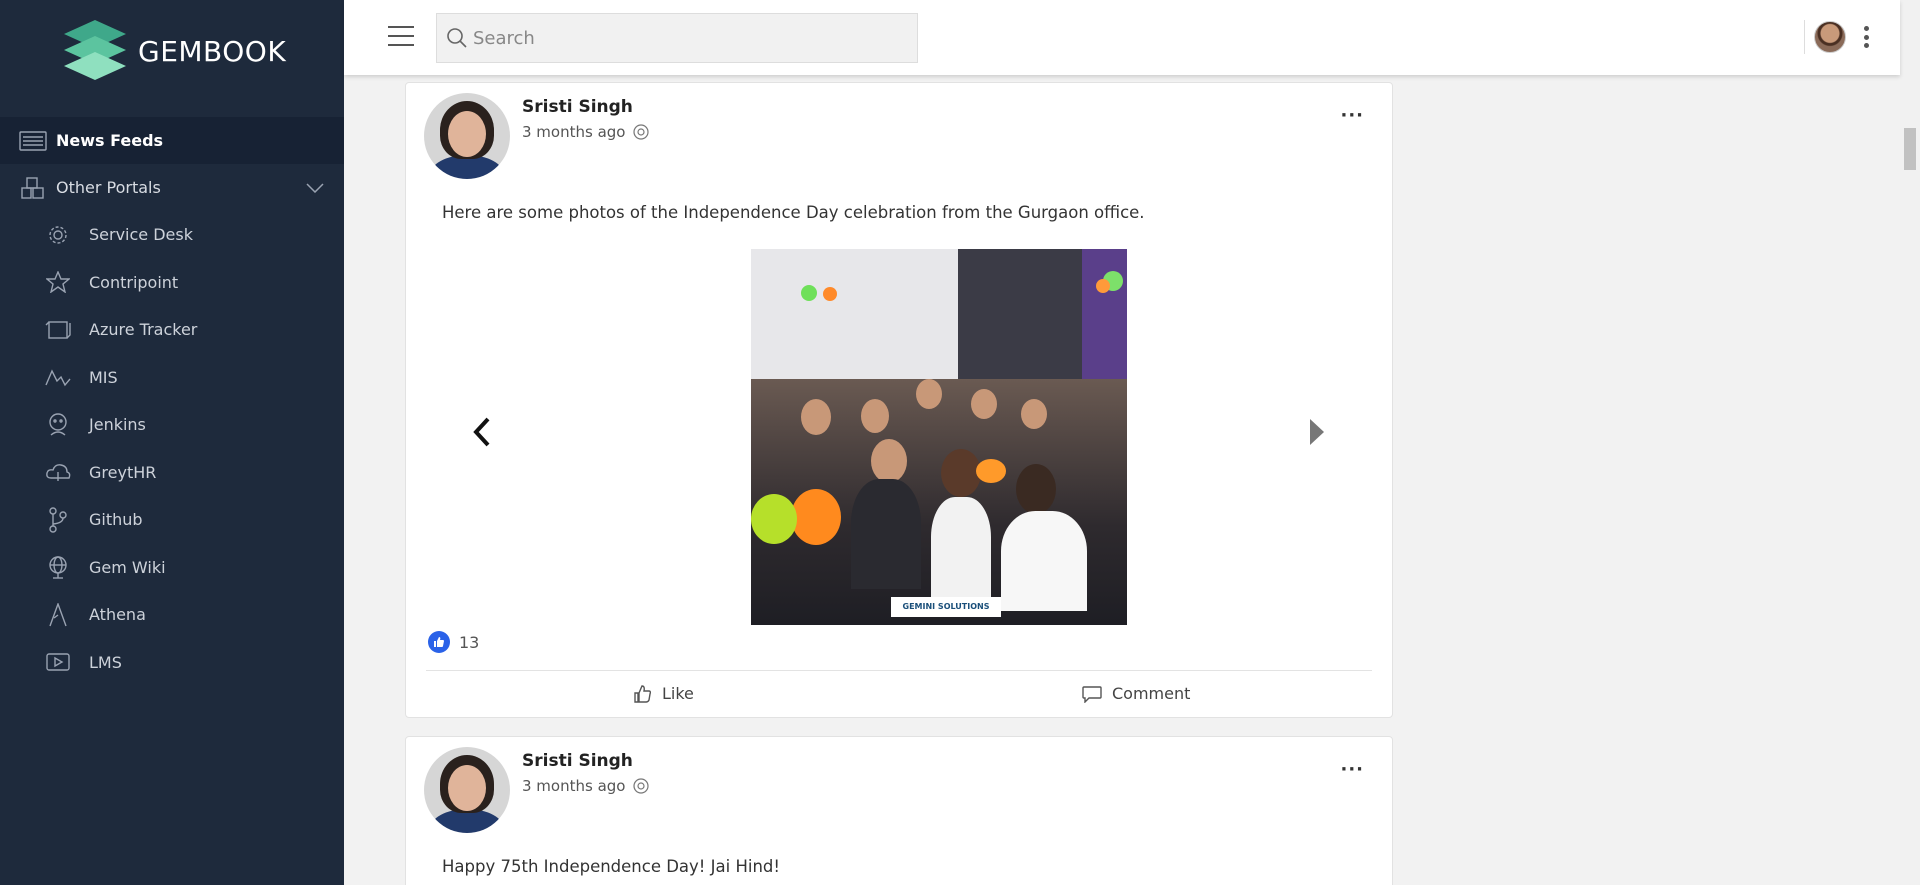 The image size is (1920, 885). Describe the element at coordinates (683, 38) in the screenshot. I see `search-input` at that location.